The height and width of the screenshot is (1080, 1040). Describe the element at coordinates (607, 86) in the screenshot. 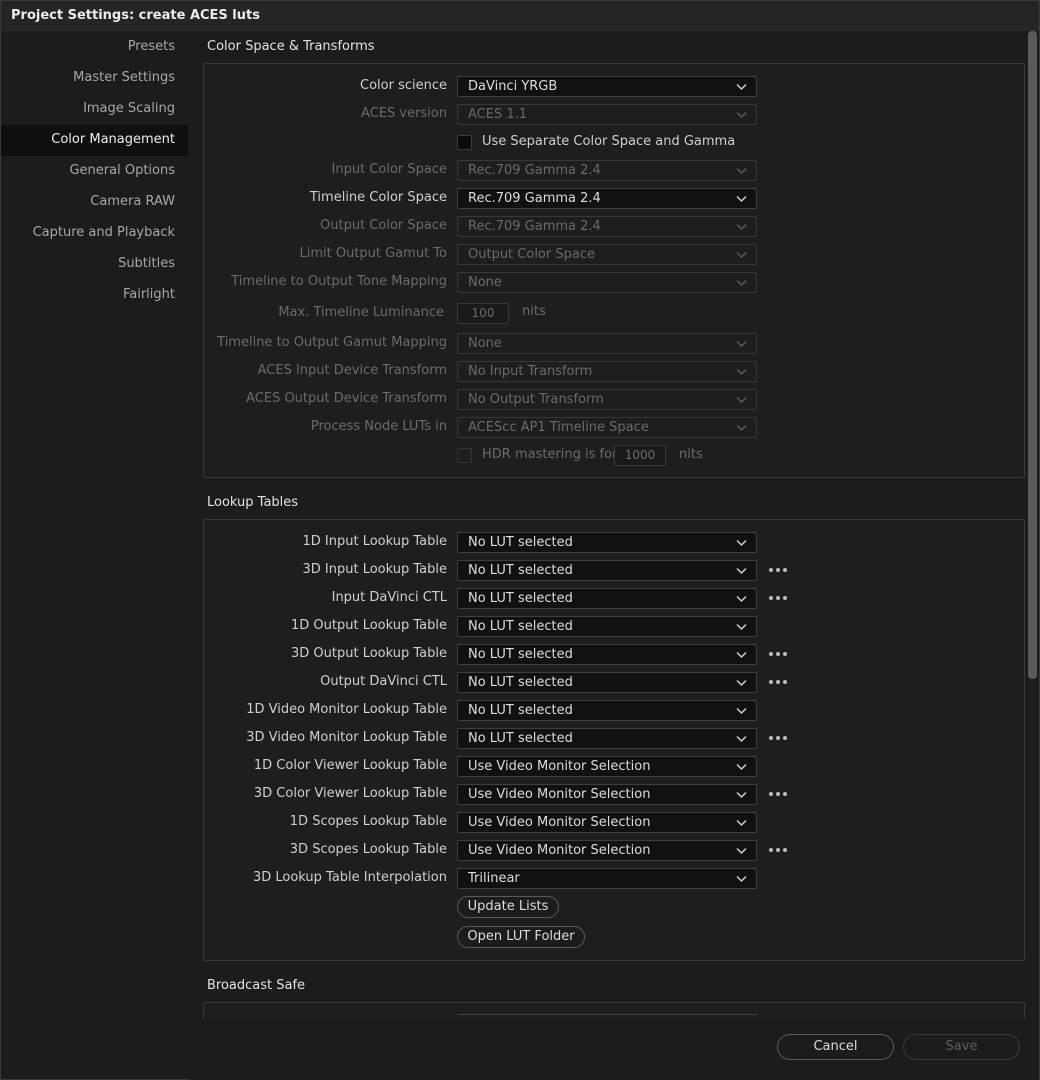

I see `color-science-dropdown: DaVinci YRGB` at that location.